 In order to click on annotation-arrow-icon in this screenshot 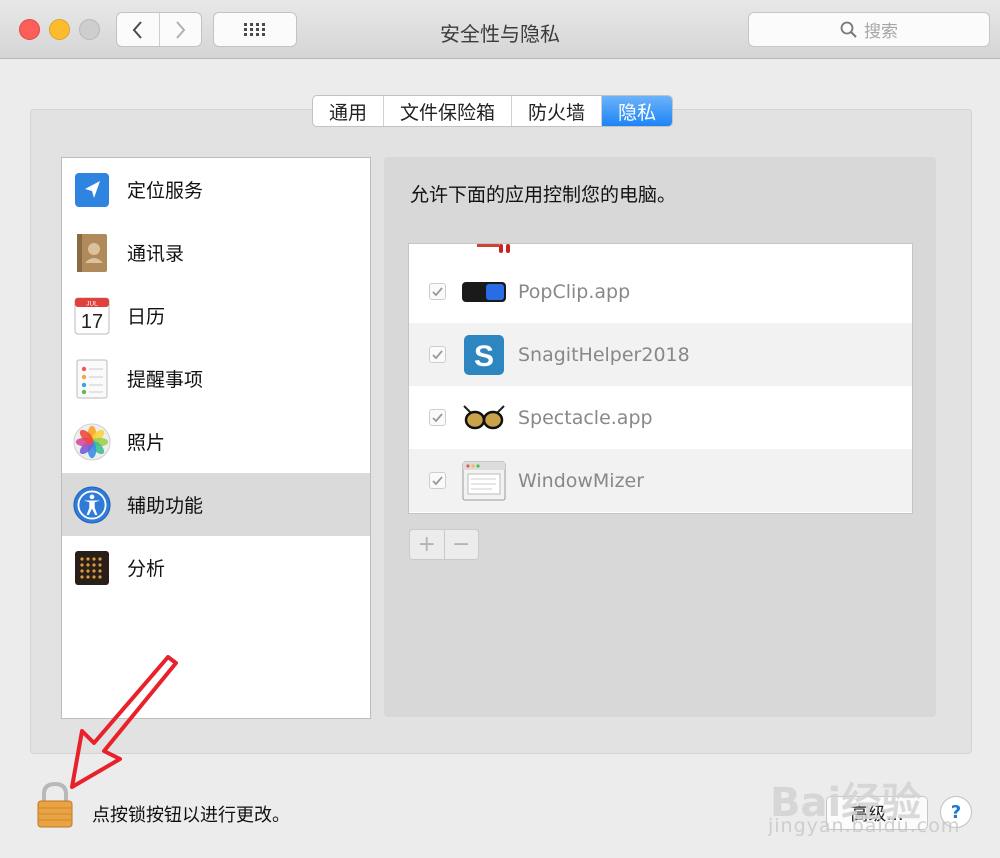, I will do `click(124, 722)`.